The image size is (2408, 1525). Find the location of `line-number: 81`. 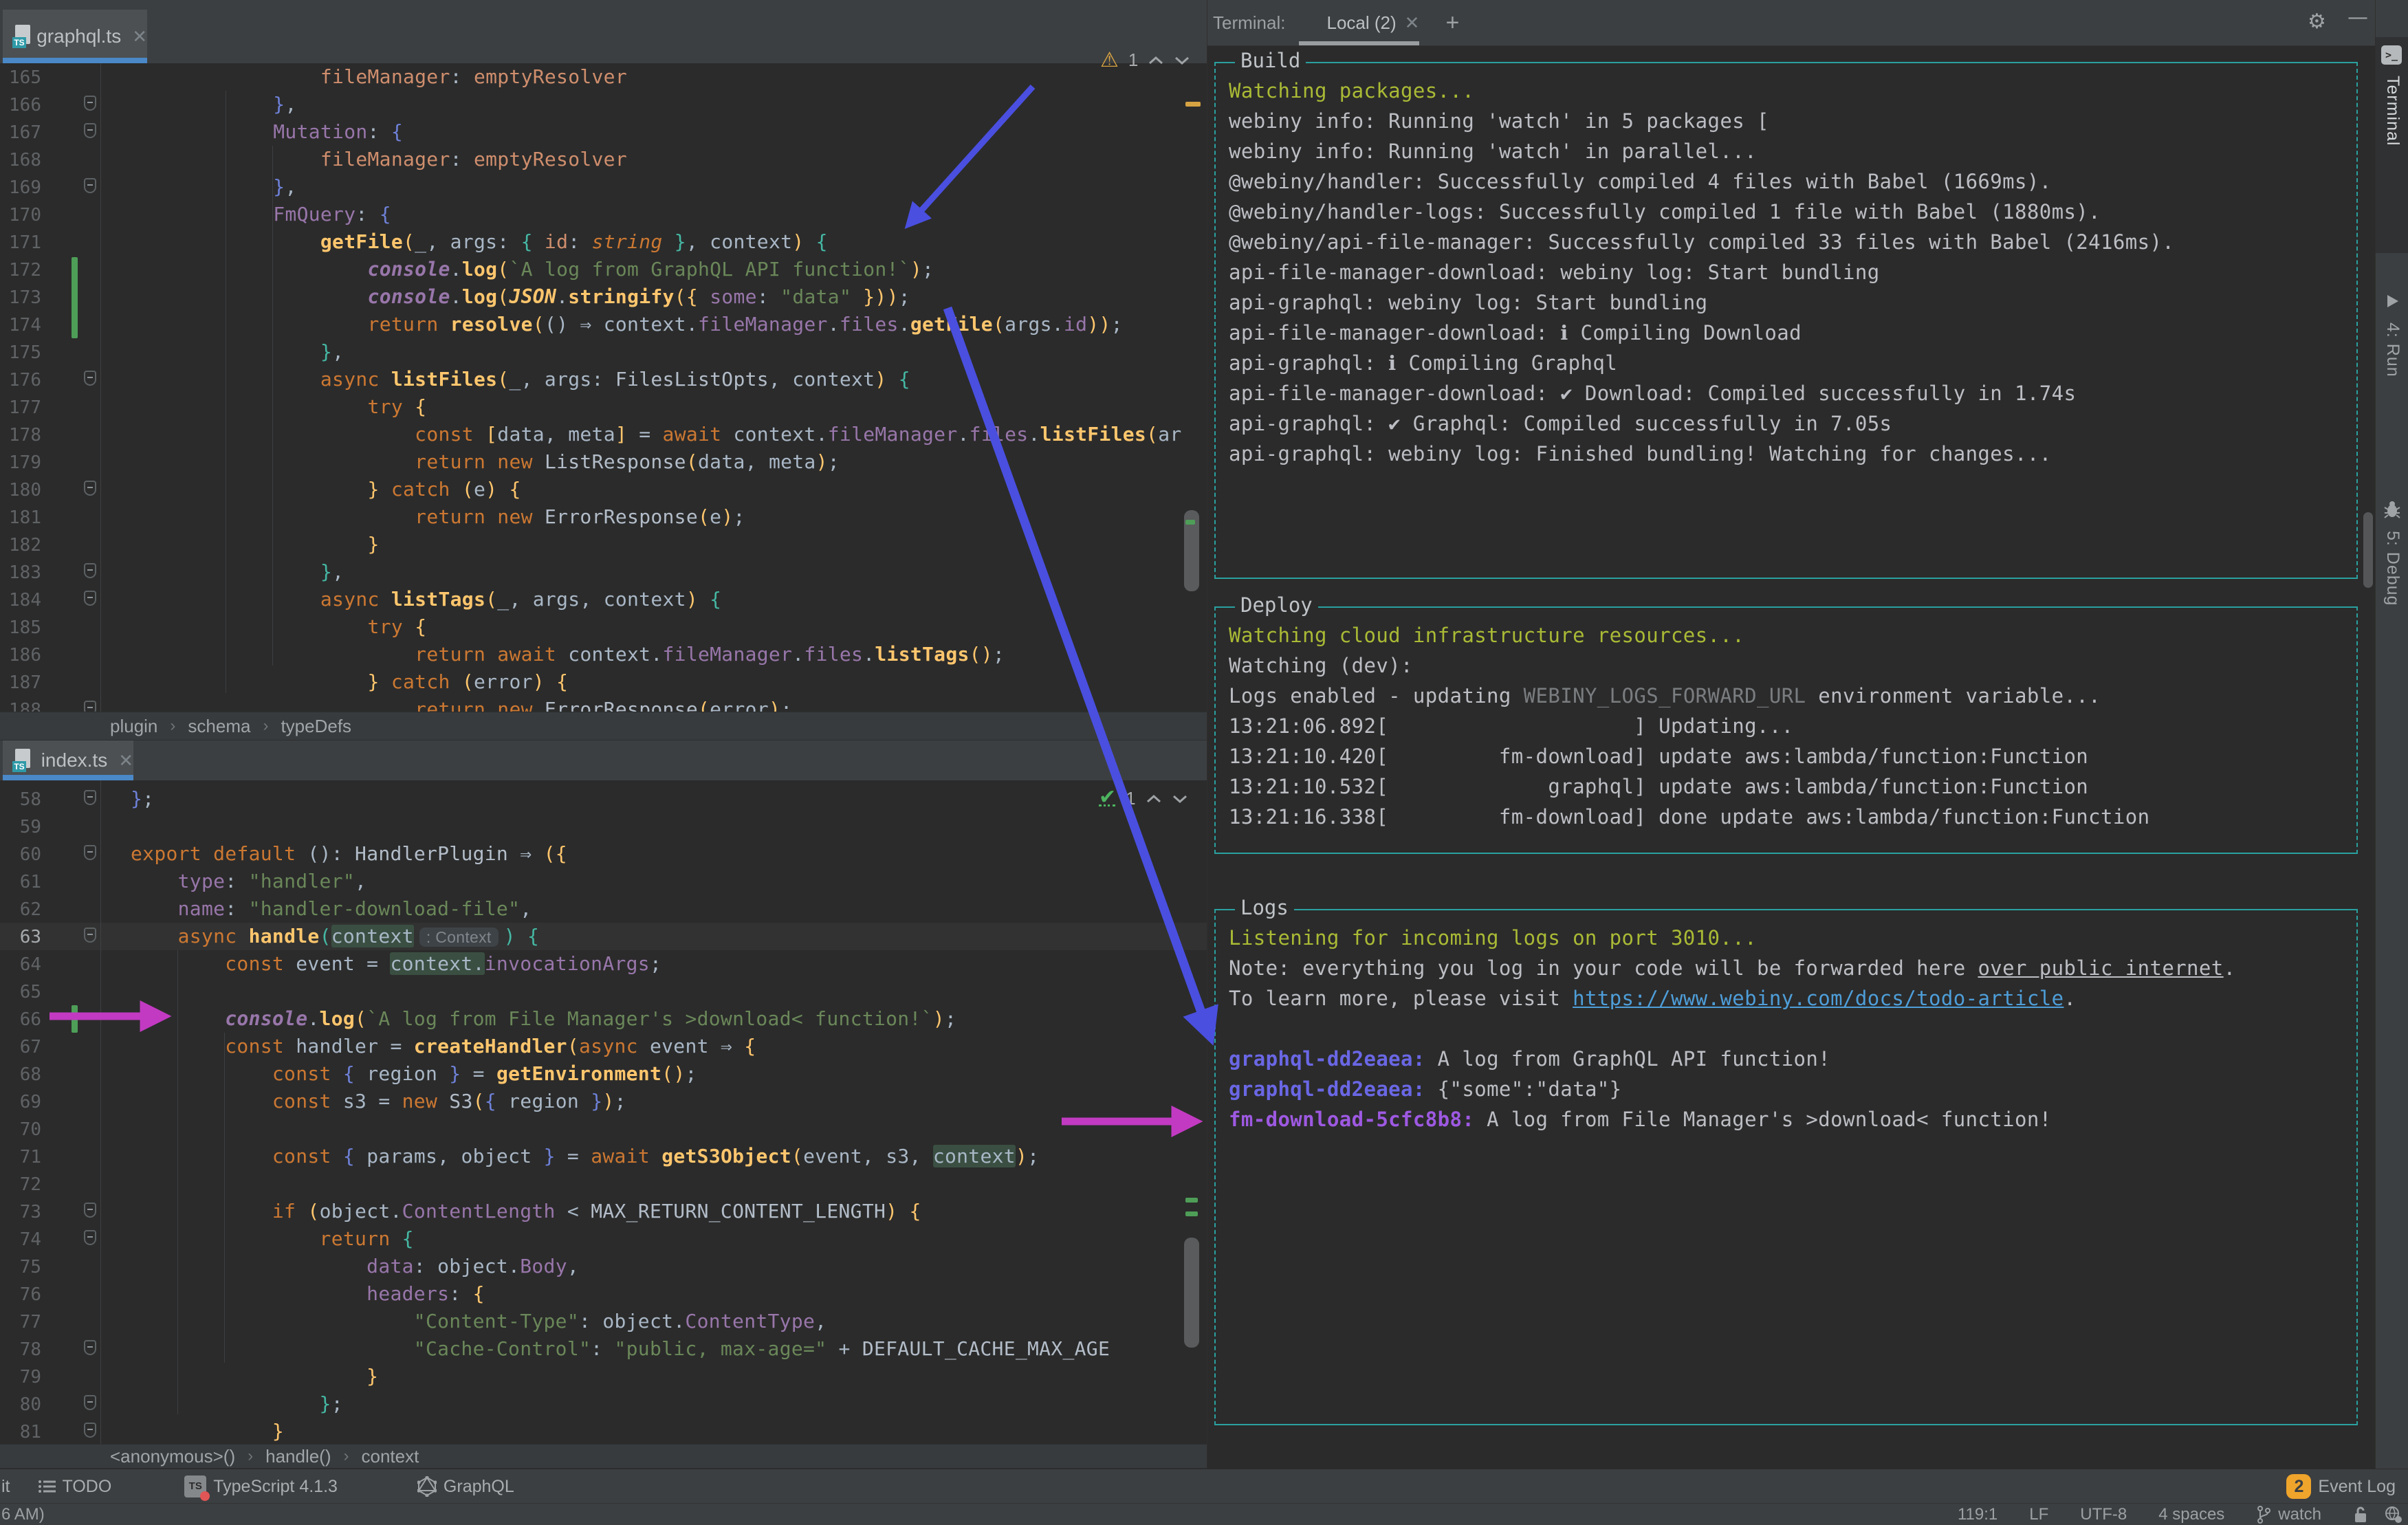

line-number: 81 is located at coordinates (30, 1432).